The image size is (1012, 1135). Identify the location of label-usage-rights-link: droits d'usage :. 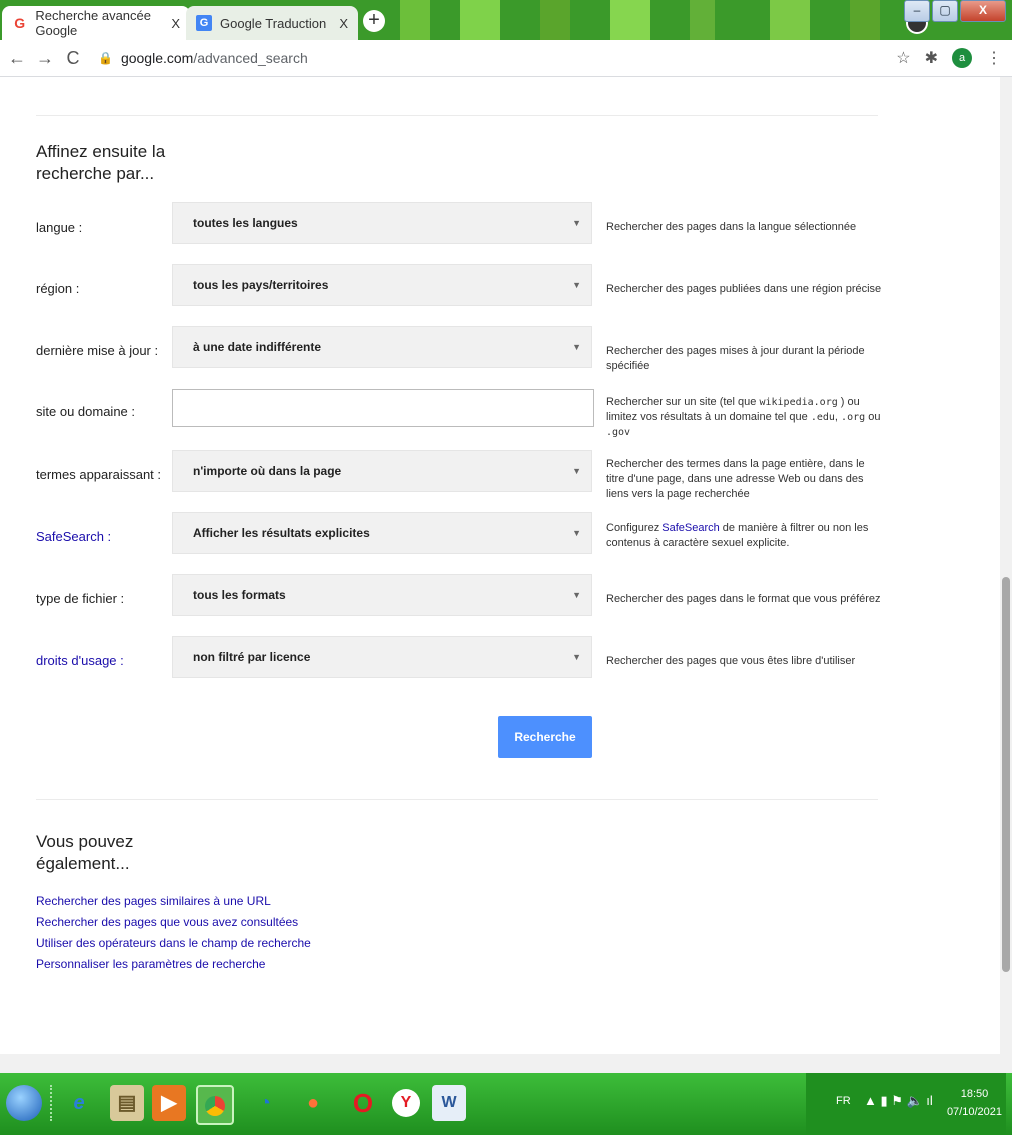
(80, 660).